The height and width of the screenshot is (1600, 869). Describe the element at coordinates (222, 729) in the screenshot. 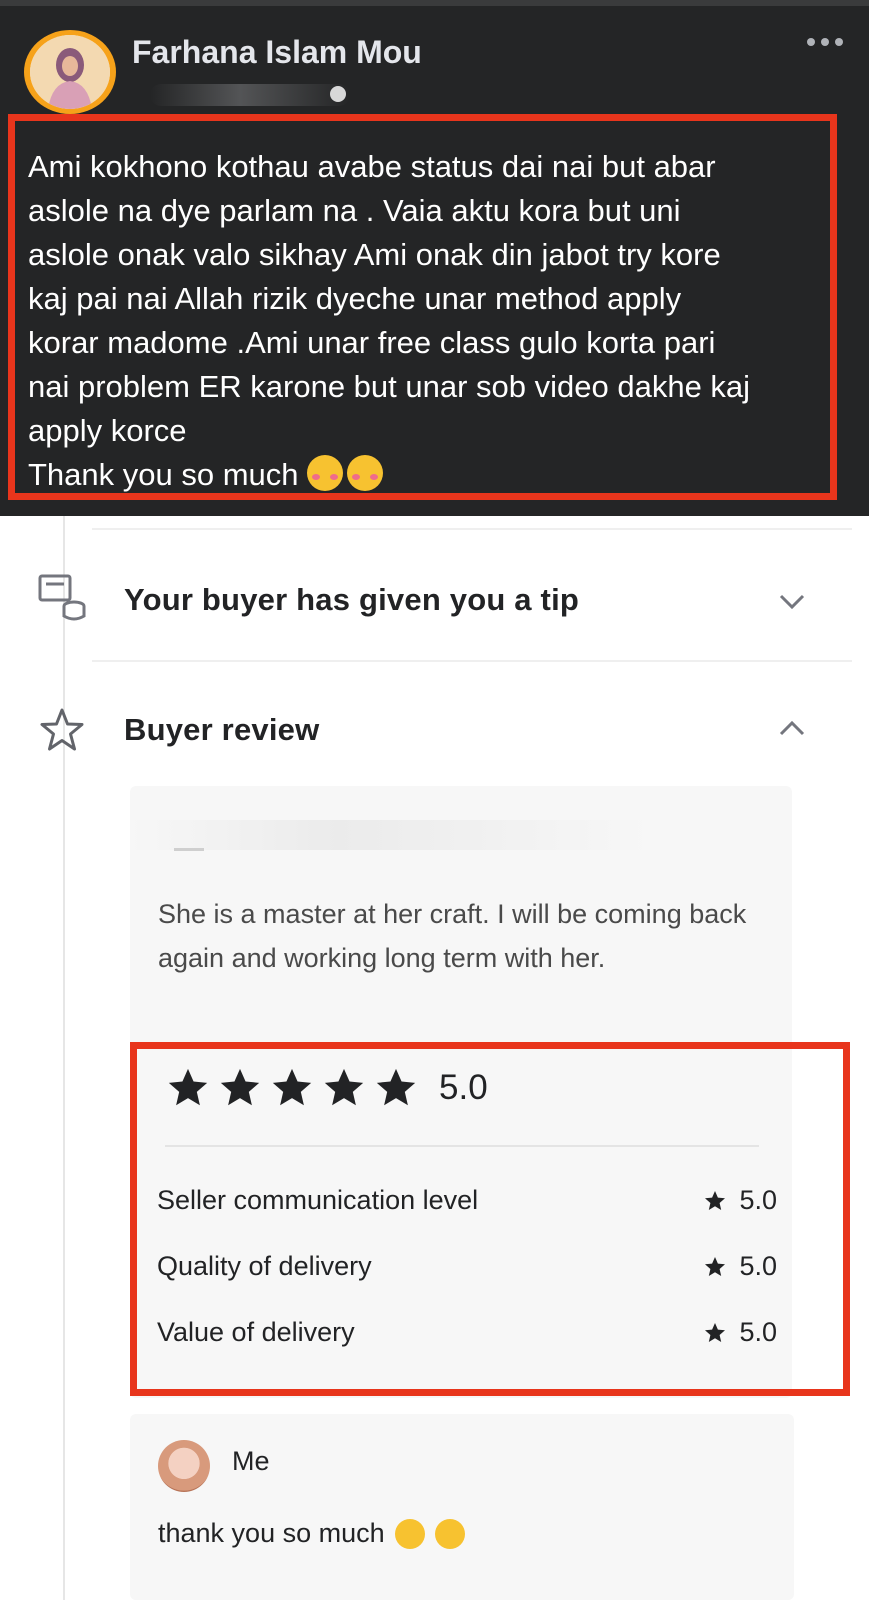

I see `buyer-review-label: Buyer review` at that location.